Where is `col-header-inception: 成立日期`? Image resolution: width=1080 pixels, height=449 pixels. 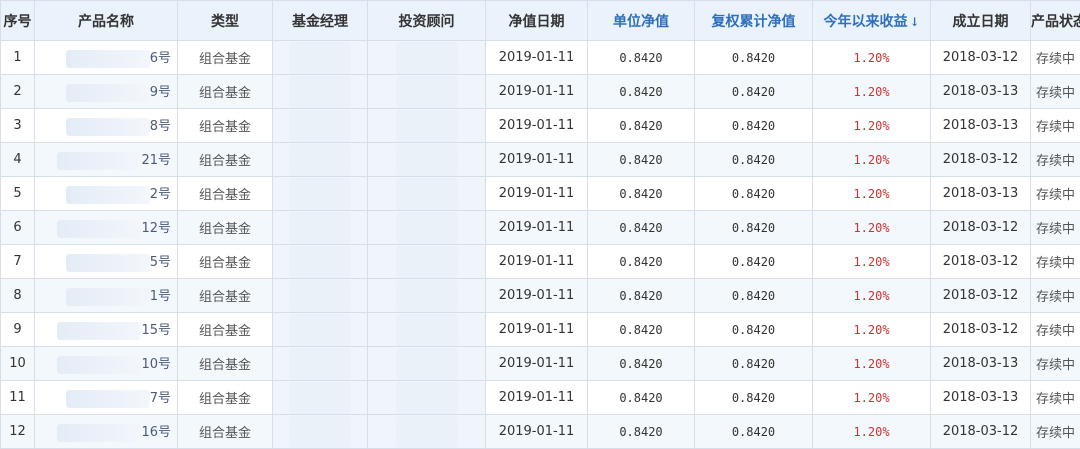 col-header-inception: 成立日期 is located at coordinates (981, 21).